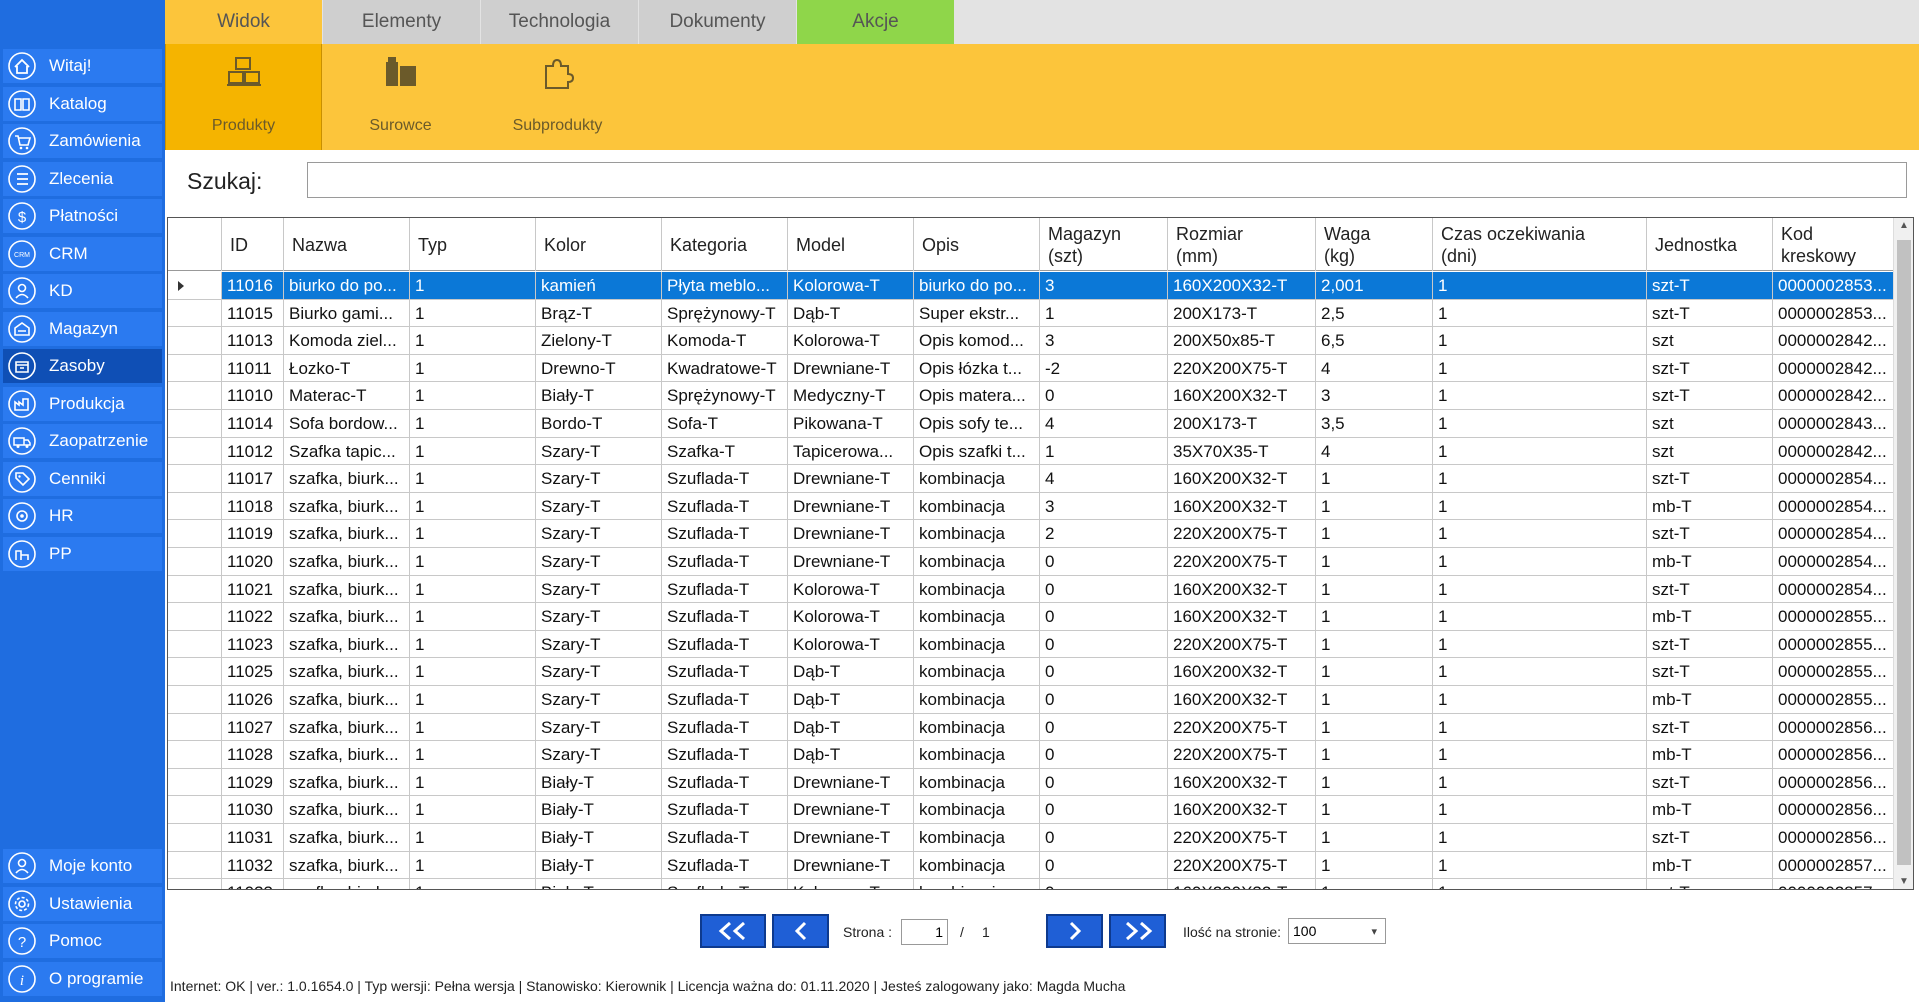 The width and height of the screenshot is (1919, 1002). What do you see at coordinates (347, 368) in the screenshot?
I see `table-cell: Łozko-T` at bounding box center [347, 368].